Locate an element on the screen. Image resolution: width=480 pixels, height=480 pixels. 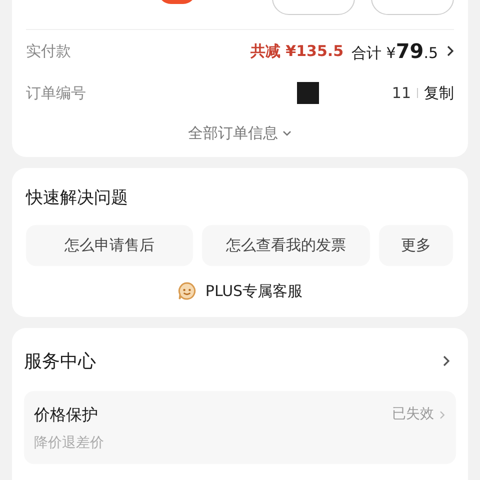
section-title: 服务中心 is located at coordinates (60, 362).